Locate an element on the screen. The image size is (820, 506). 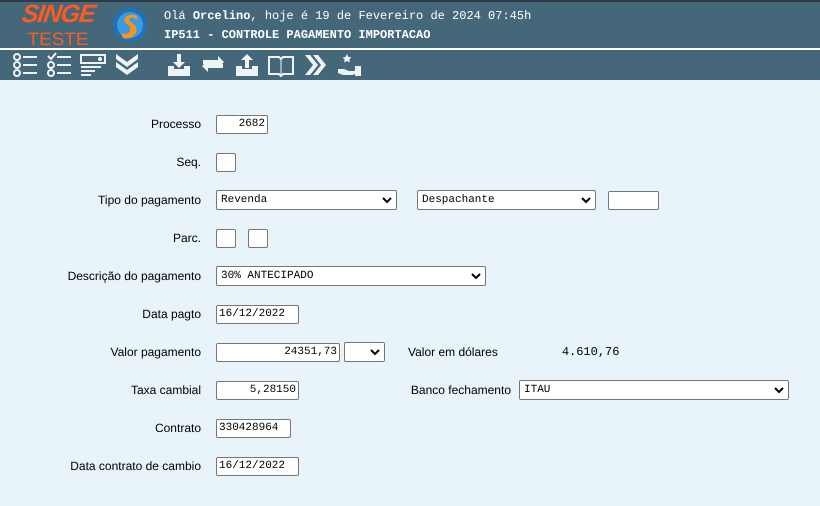
field-label: Contrato is located at coordinates (178, 428).